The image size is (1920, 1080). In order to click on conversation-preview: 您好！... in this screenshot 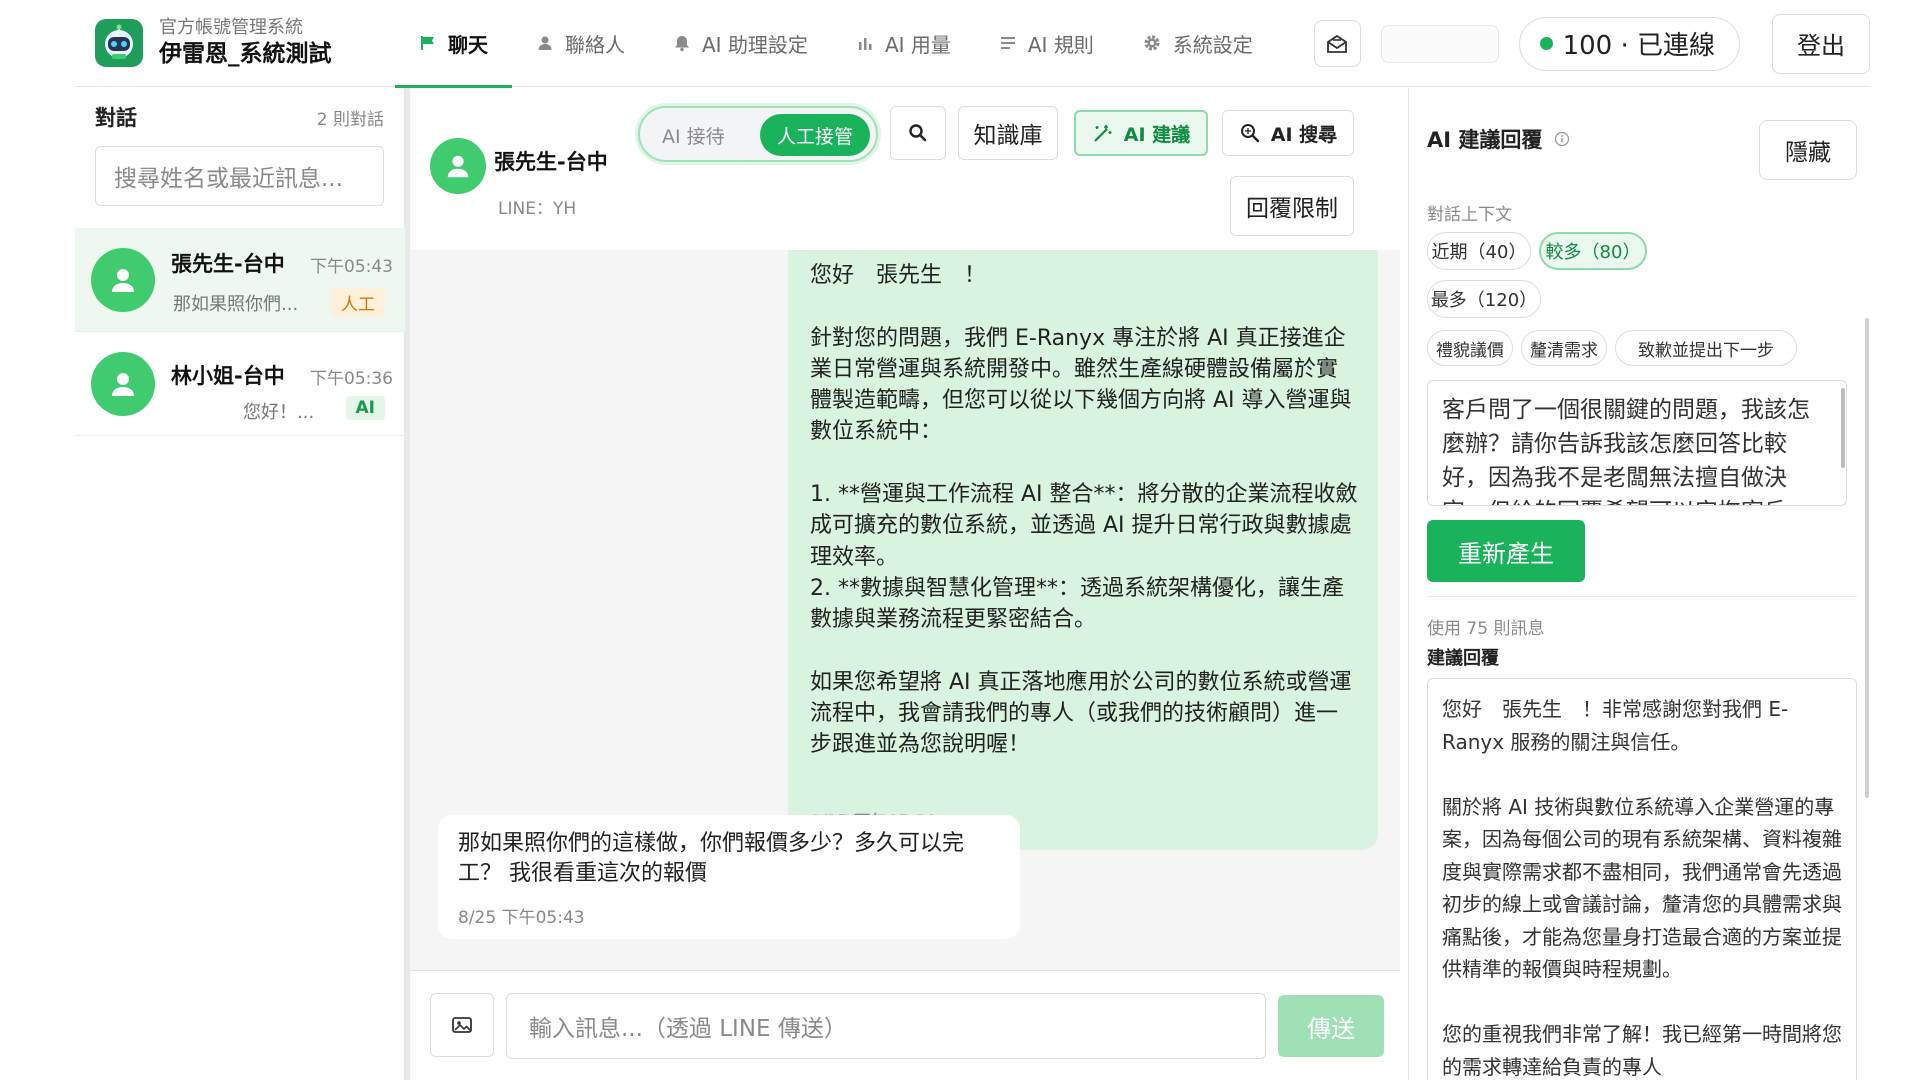, I will do `click(279, 412)`.